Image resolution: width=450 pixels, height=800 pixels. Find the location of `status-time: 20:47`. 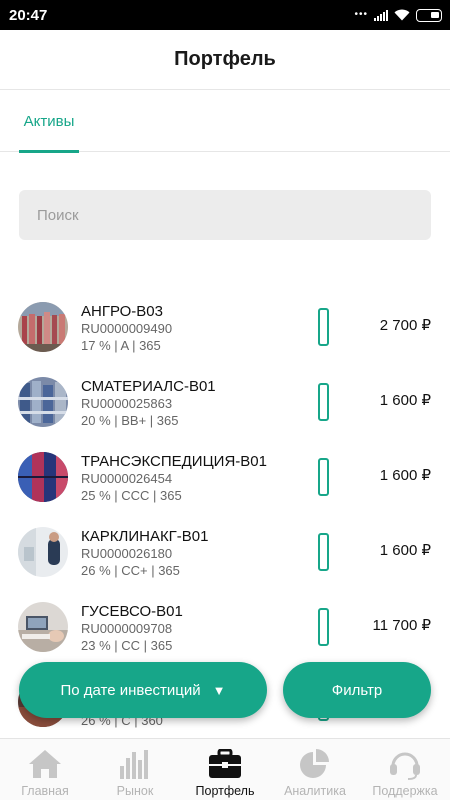

status-time: 20:47 is located at coordinates (28, 15).